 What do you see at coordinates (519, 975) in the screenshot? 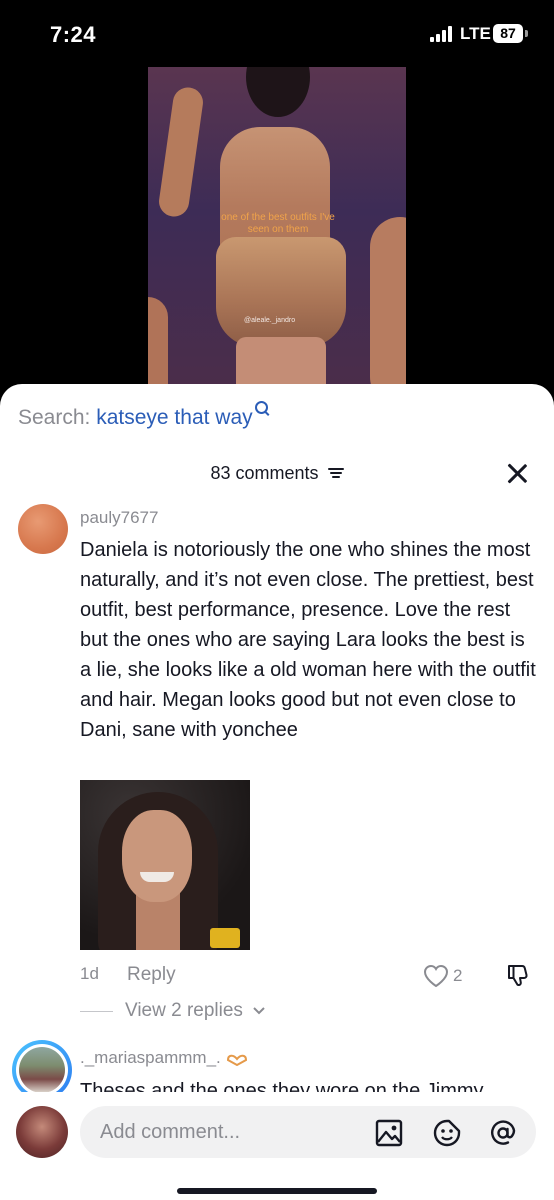
I see `thumbs-down-icon` at bounding box center [519, 975].